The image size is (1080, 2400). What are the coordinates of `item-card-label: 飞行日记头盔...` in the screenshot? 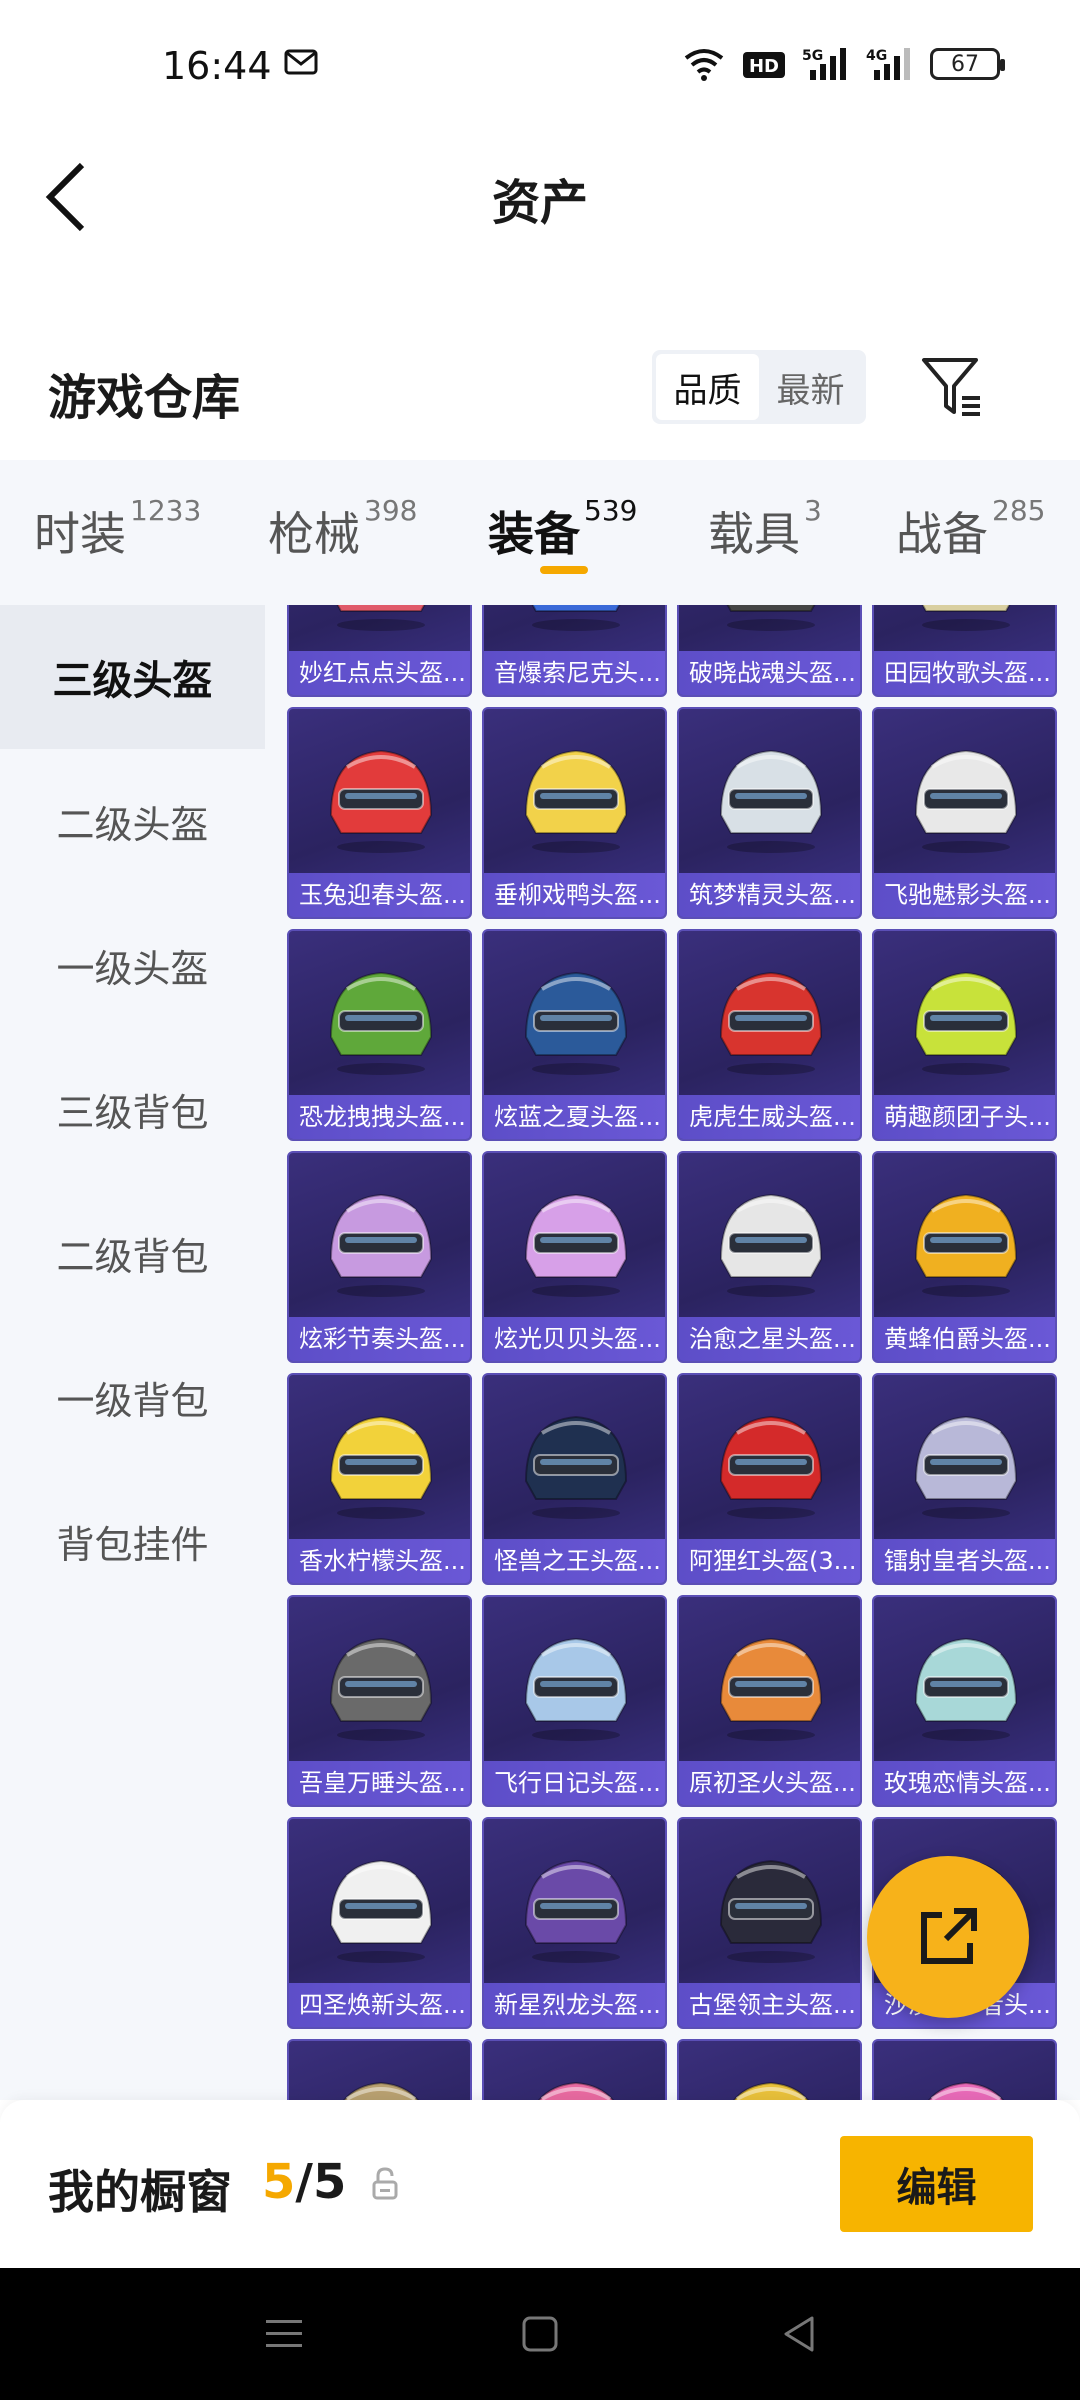 It's located at (574, 1783).